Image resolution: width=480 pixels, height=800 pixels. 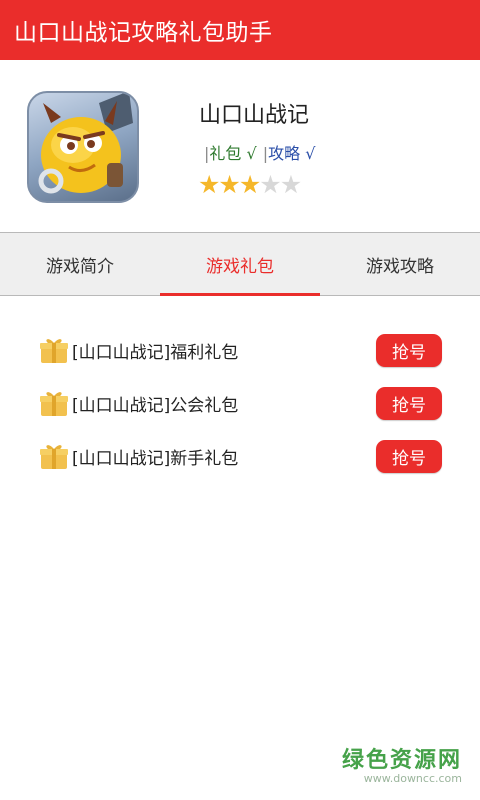 I want to click on tag-gift-label: 礼包, so click(x=225, y=153).